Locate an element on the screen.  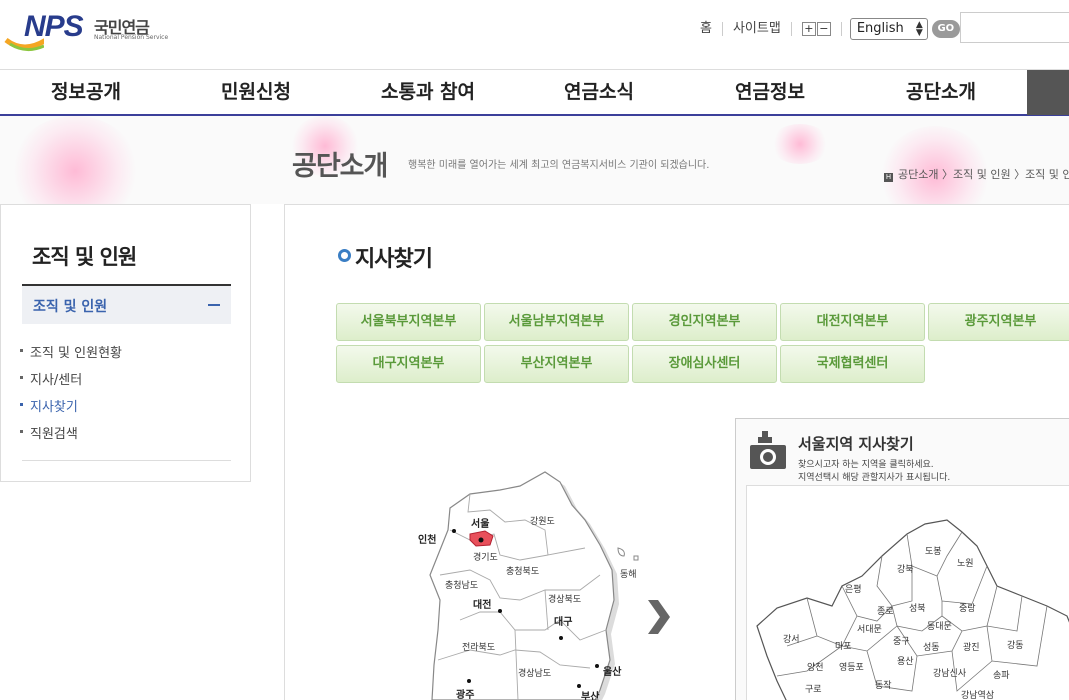
lnb-title: 조직 및 인원 is located at coordinates (84, 257).